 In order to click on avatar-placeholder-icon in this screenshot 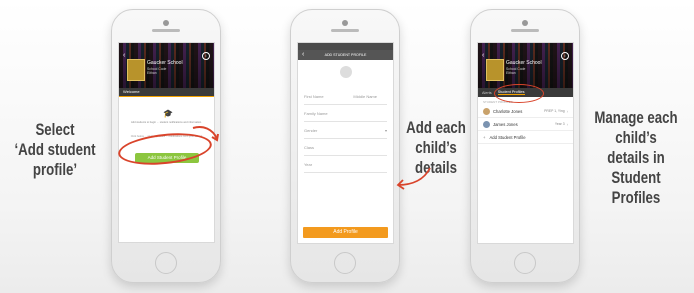, I will do `click(345, 72)`.